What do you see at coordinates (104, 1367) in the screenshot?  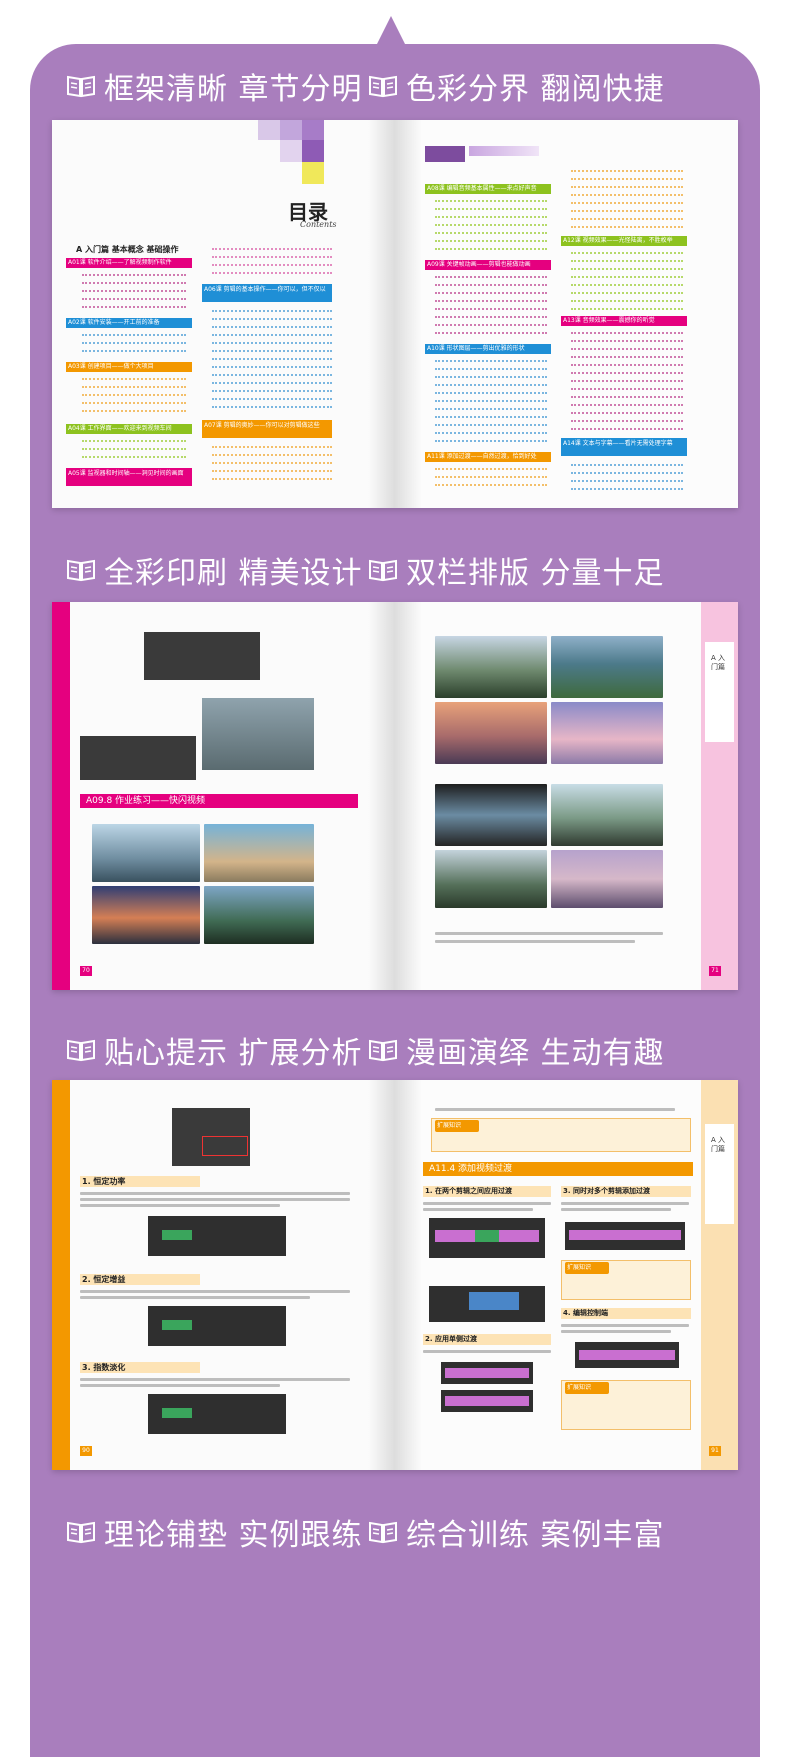 I see `subheading: 3. 指数淡化` at bounding box center [104, 1367].